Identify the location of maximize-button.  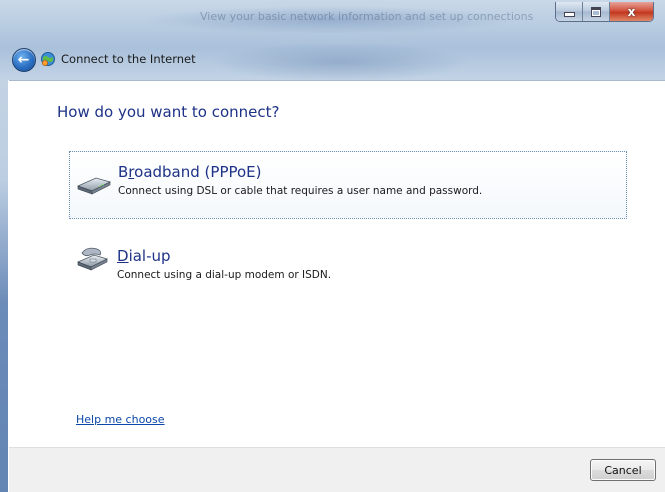
(596, 11).